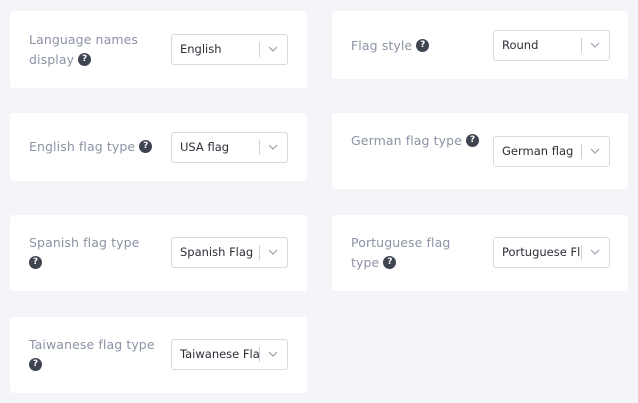 The height and width of the screenshot is (403, 638). I want to click on spanish-flag-type-select: Spanish Flag, so click(229, 252).